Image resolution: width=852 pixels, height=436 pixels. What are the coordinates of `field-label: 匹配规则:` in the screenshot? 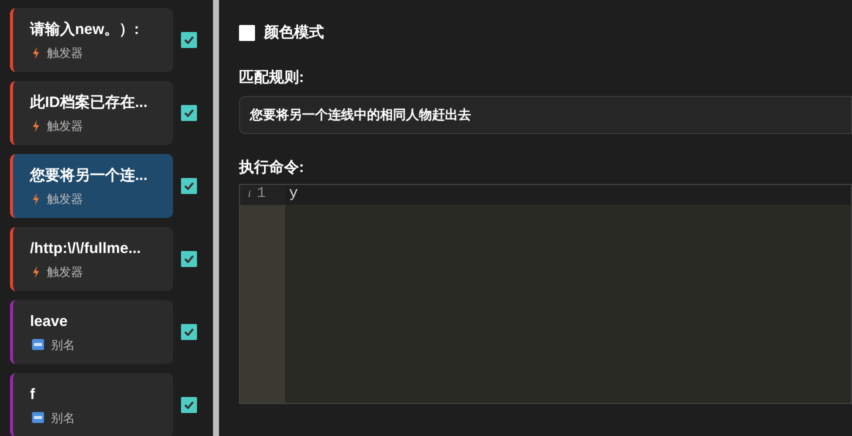 It's located at (272, 78).